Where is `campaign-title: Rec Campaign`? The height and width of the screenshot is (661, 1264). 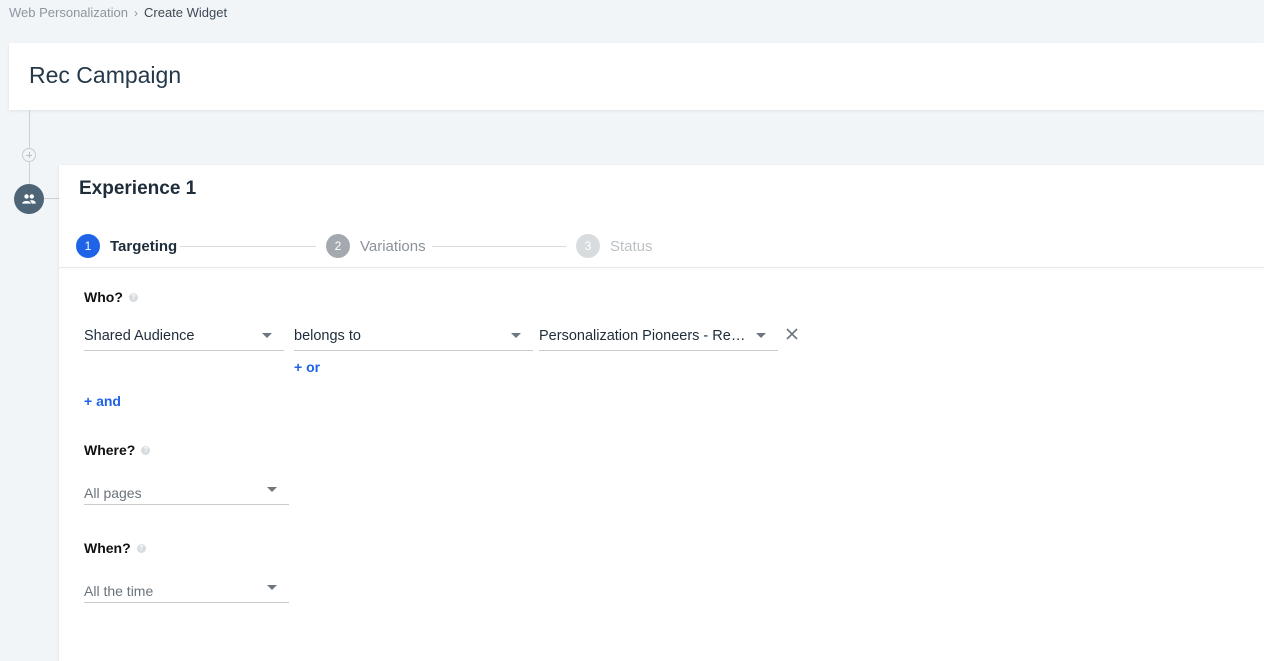
campaign-title: Rec Campaign is located at coordinates (105, 75).